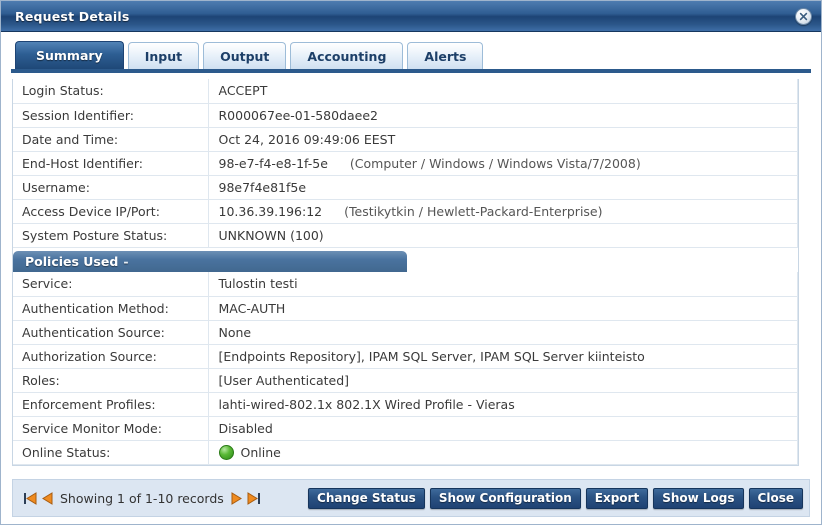 The width and height of the screenshot is (822, 525). Describe the element at coordinates (47, 498) in the screenshot. I see `previous-page-icon` at that location.